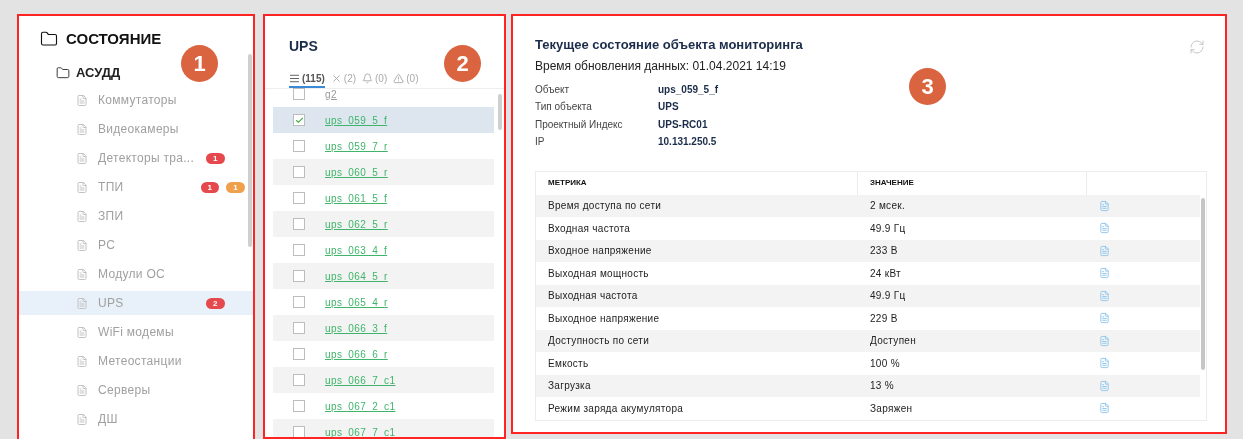  What do you see at coordinates (136, 390) in the screenshot?
I see `tree-item: Серверы` at bounding box center [136, 390].